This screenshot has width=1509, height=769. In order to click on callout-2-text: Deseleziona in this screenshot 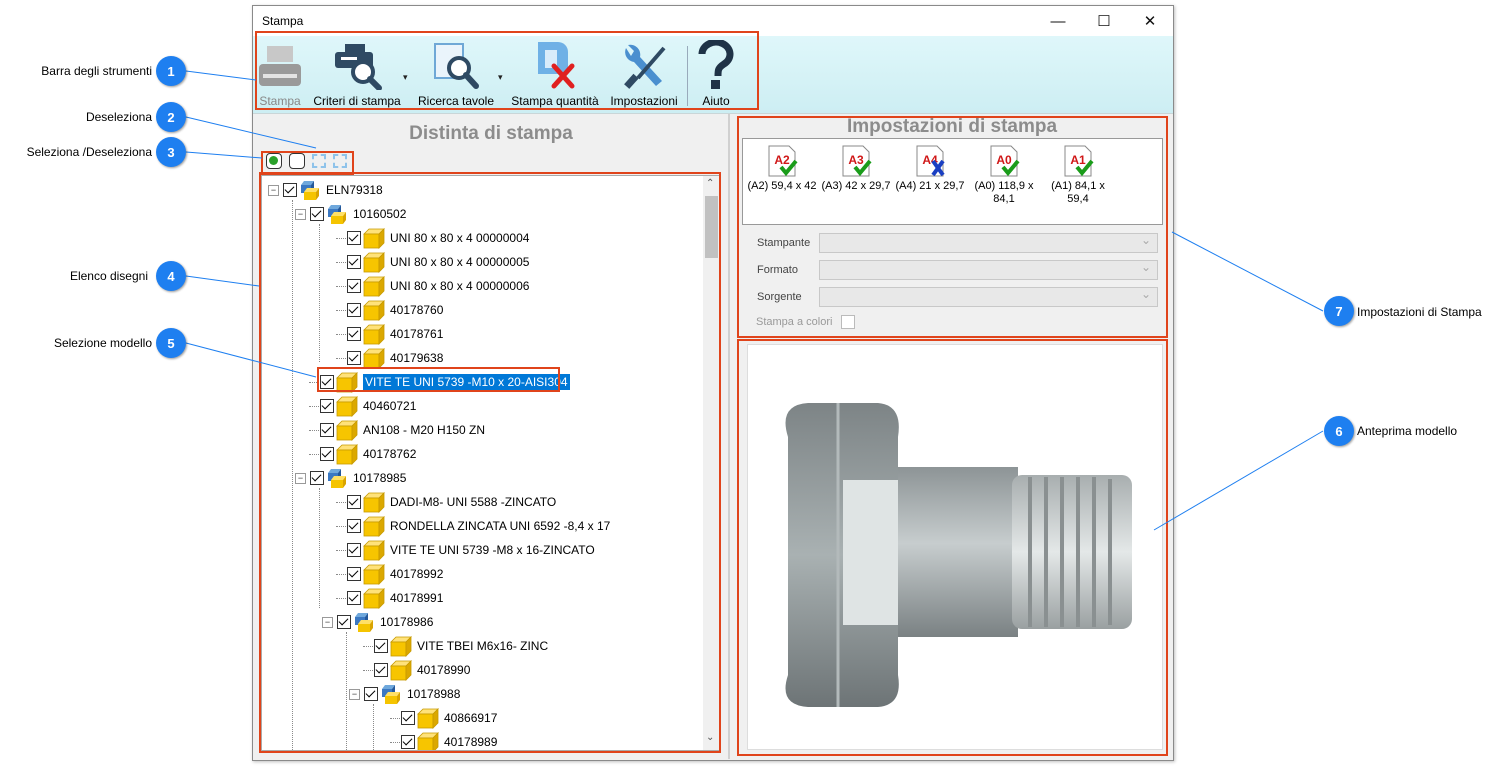, I will do `click(118, 117)`.